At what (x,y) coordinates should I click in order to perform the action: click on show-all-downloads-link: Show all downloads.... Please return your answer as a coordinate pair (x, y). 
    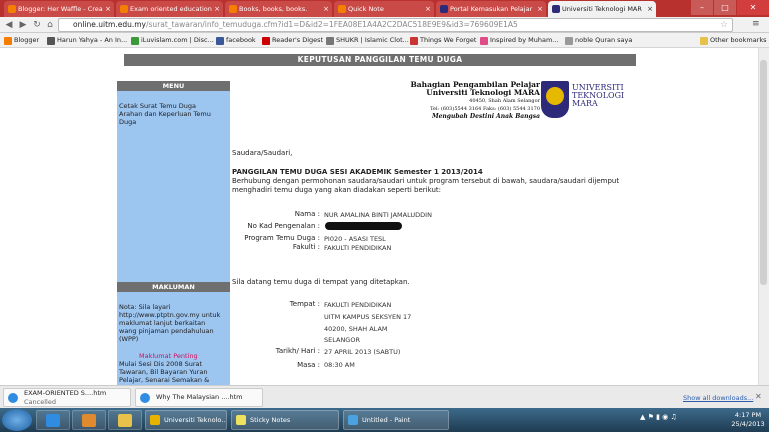
    Looking at the image, I should click on (718, 398).